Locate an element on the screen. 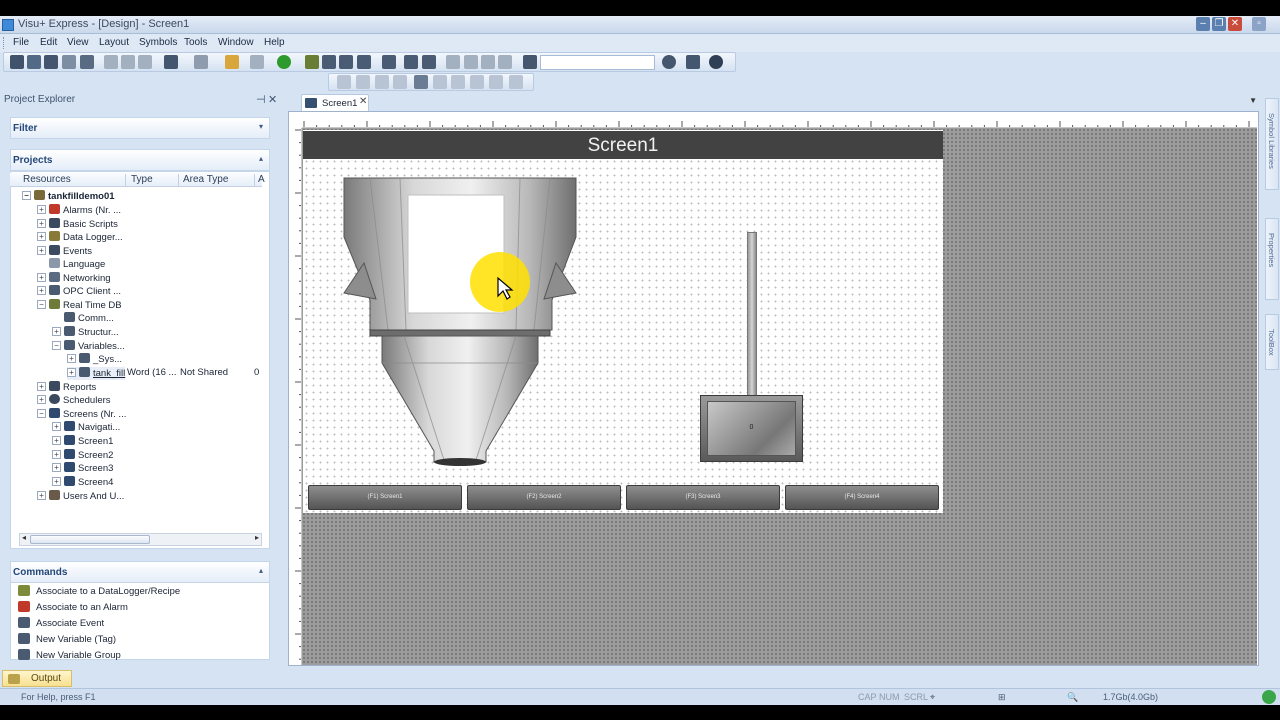 The image size is (1280, 720). run-icon is located at coordinates (284, 62).